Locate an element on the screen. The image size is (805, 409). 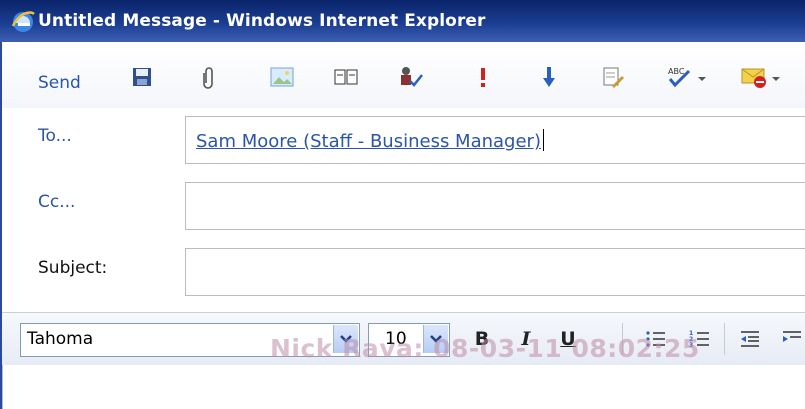
subject-row: Subject: is located at coordinates (403, 270).